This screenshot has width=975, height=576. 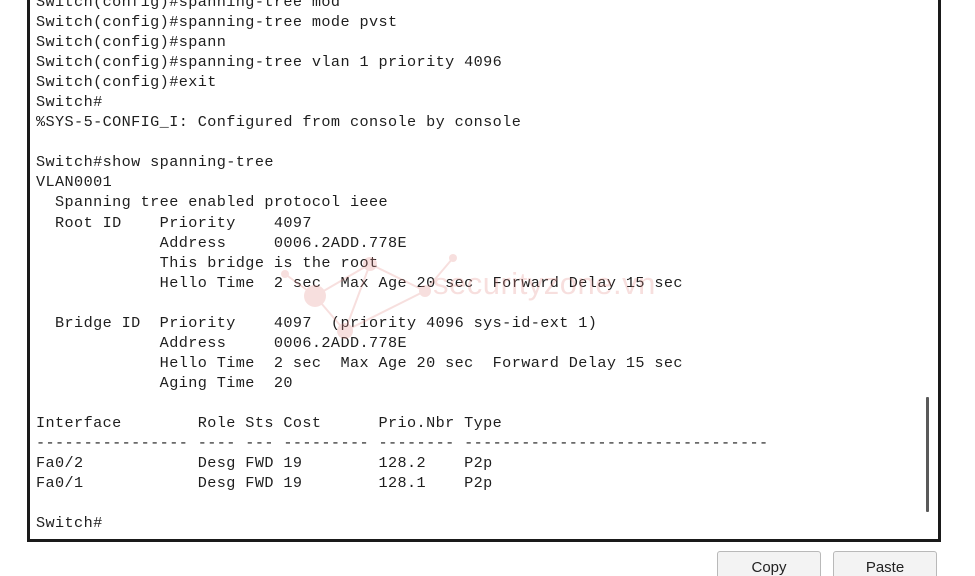 I want to click on copy-button: Copy, so click(x=769, y=563).